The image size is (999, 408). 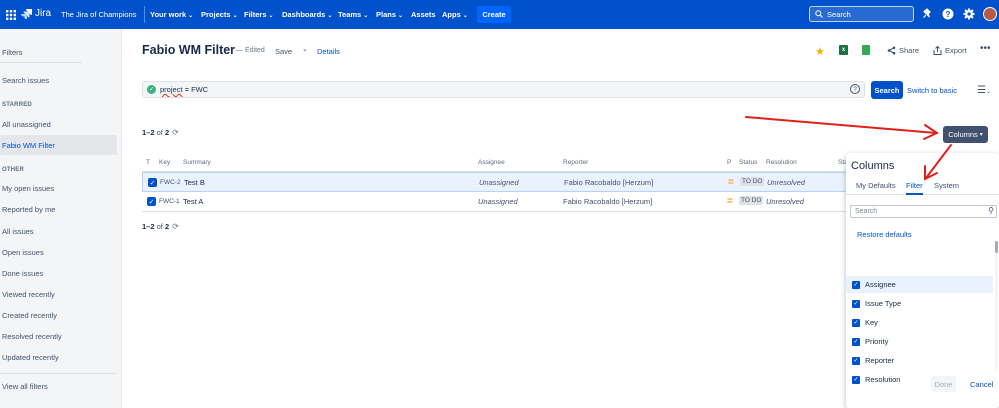 I want to click on cancel-button: Cancel, so click(x=981, y=384).